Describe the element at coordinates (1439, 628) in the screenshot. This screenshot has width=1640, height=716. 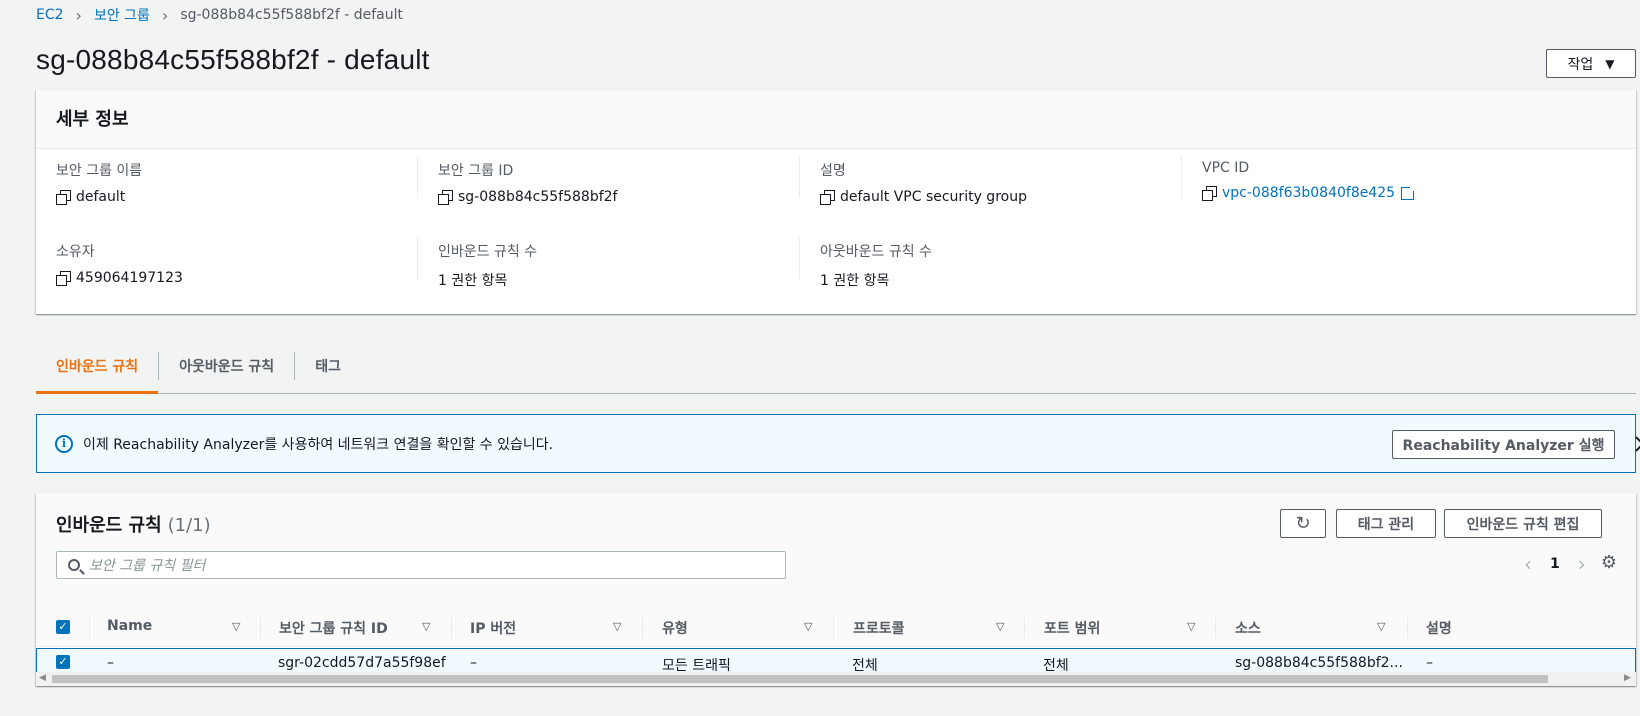
I see `column-header-description: 설명` at that location.